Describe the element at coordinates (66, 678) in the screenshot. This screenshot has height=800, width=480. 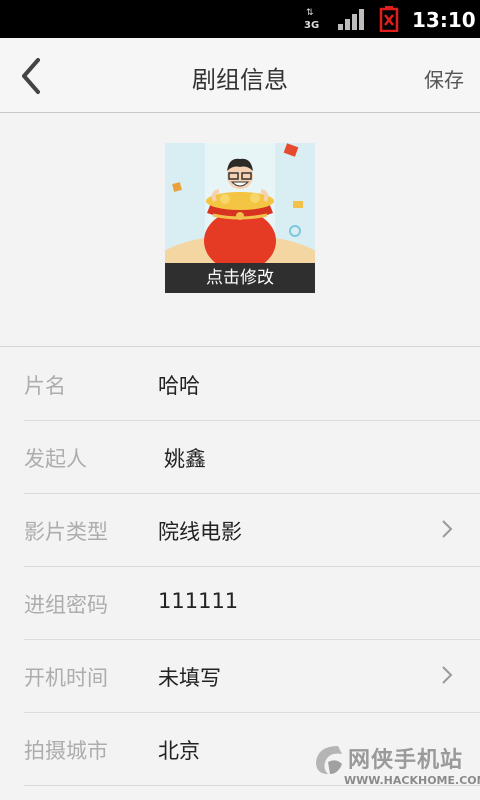
I see `row-label: 开机时间` at that location.